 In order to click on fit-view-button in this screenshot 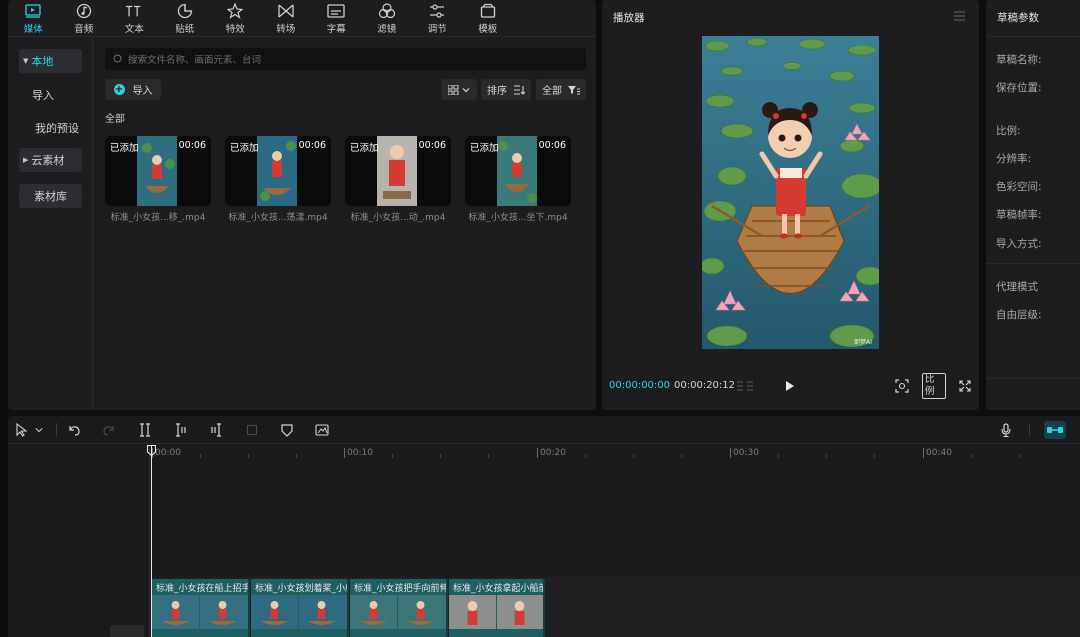, I will do `click(902, 386)`.